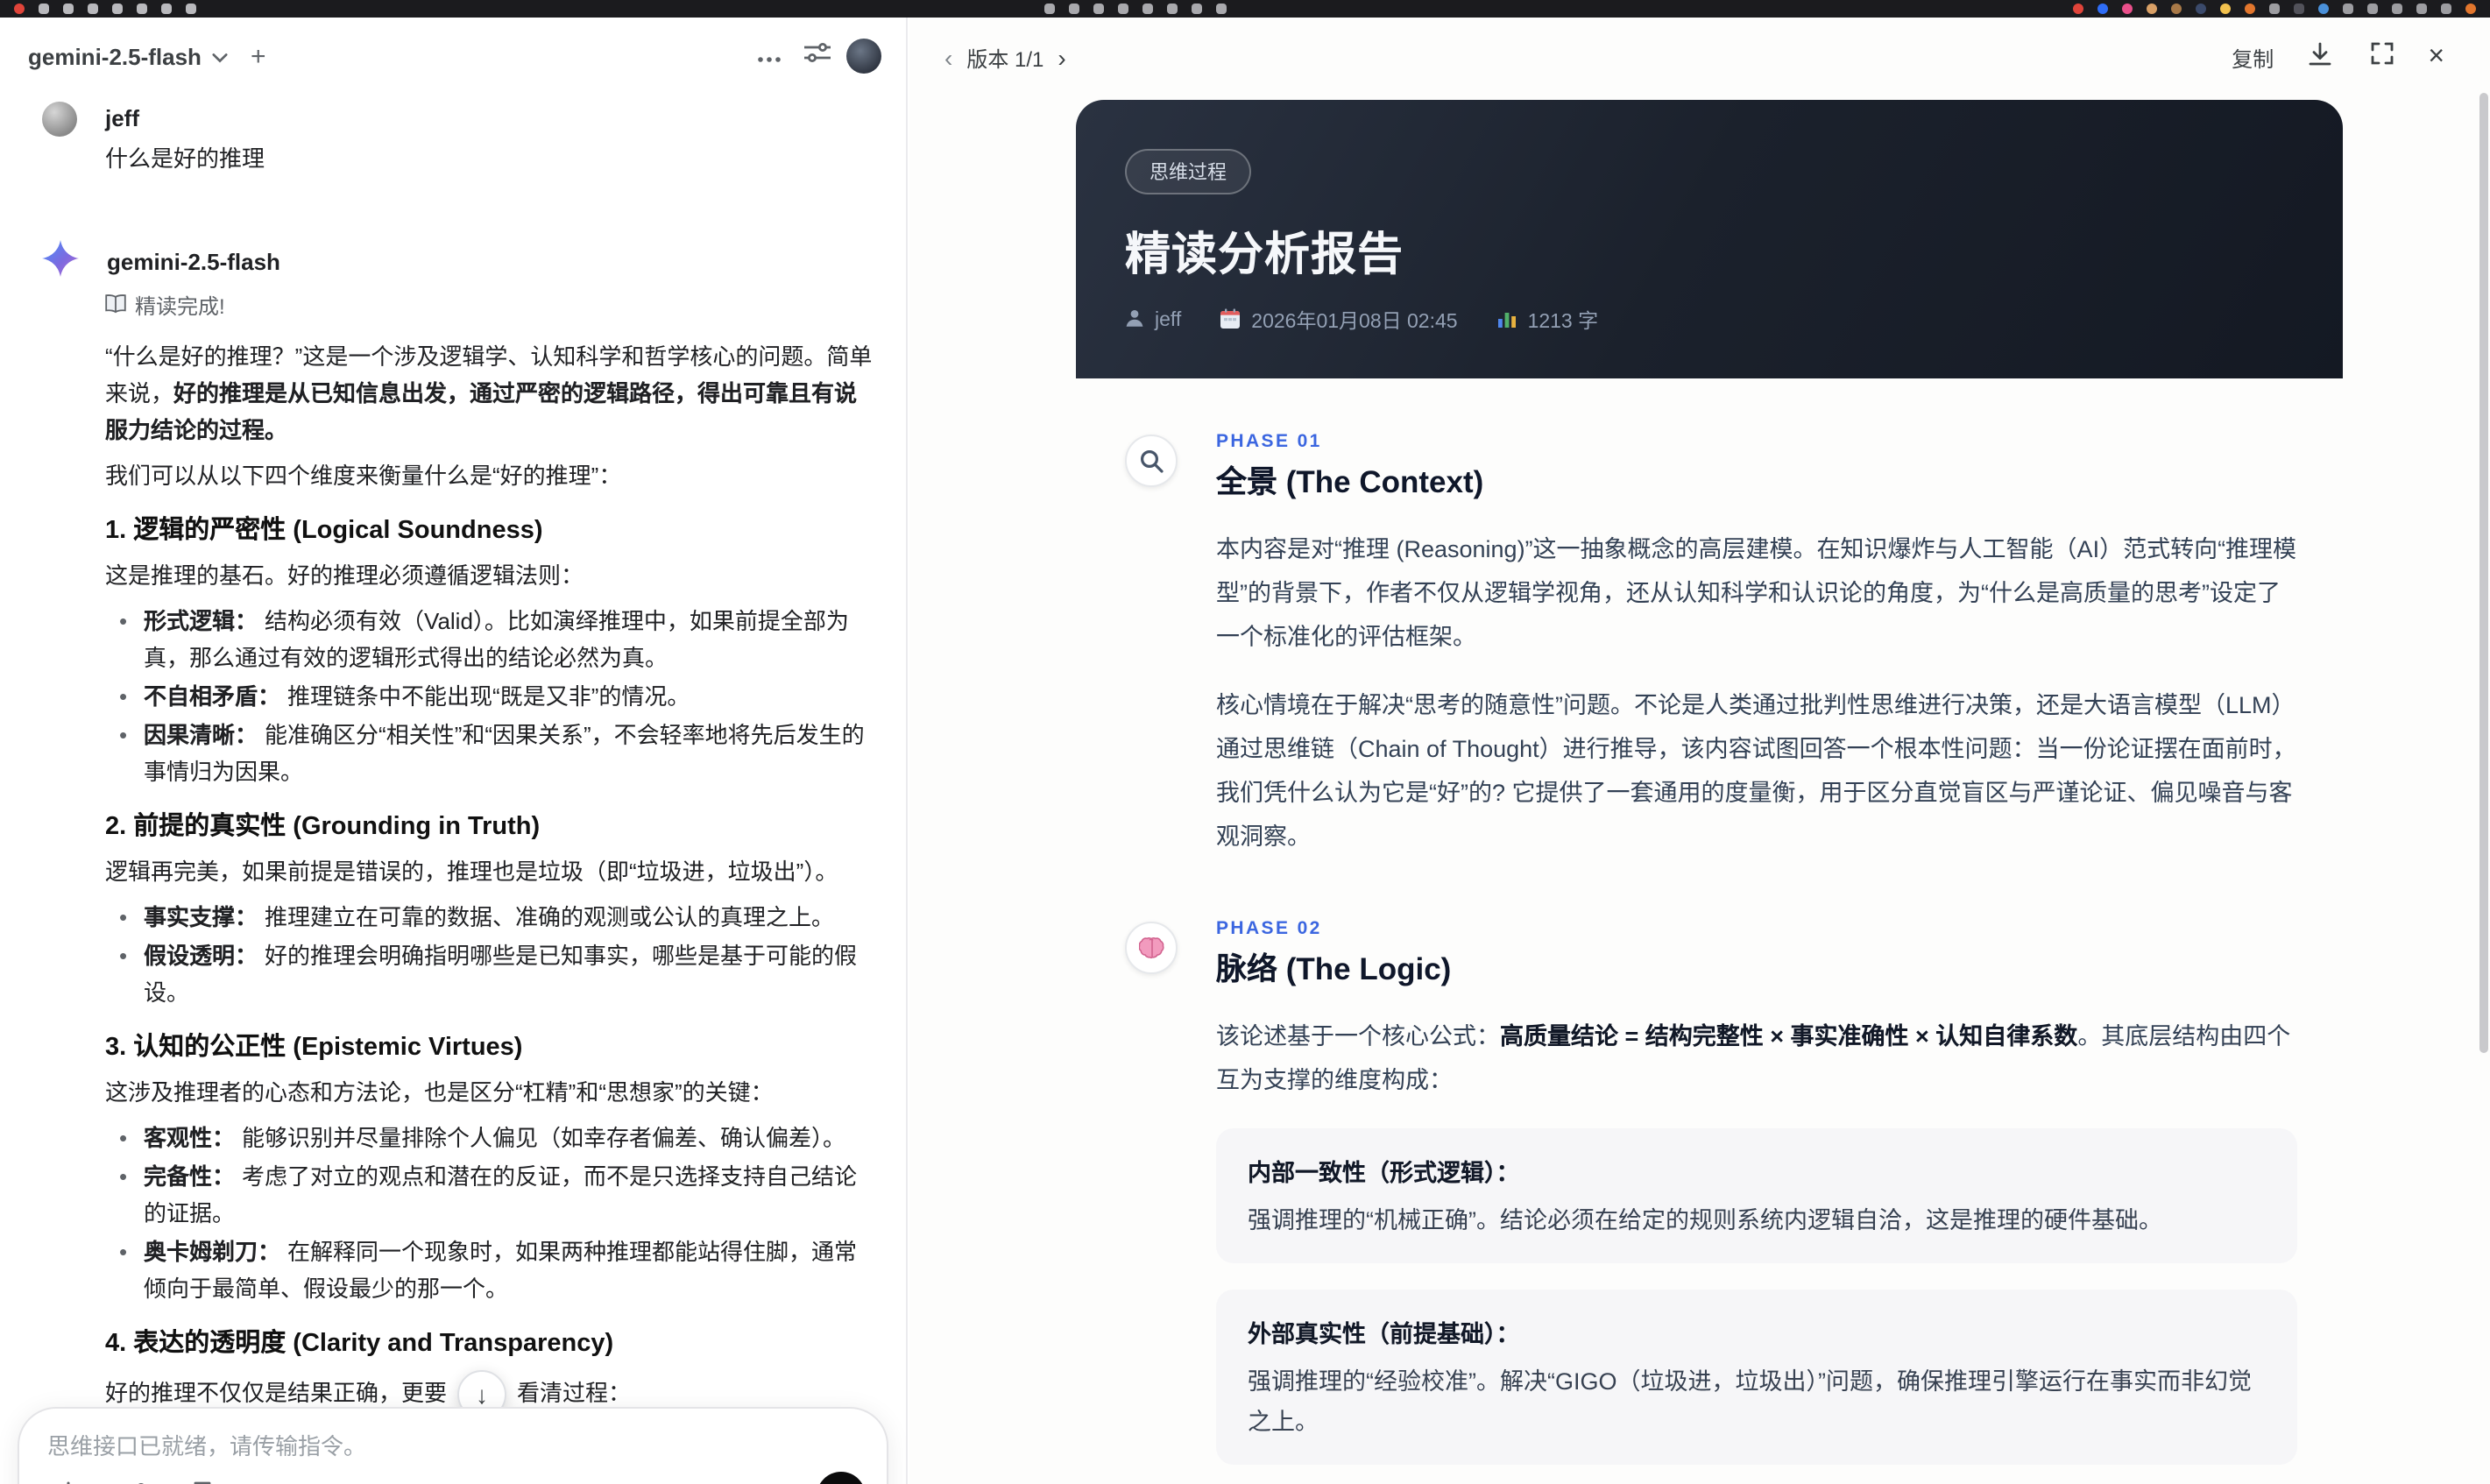 Image resolution: width=2490 pixels, height=1484 pixels. What do you see at coordinates (1269, 441) in the screenshot?
I see `phase-1-label: PHASE 01` at bounding box center [1269, 441].